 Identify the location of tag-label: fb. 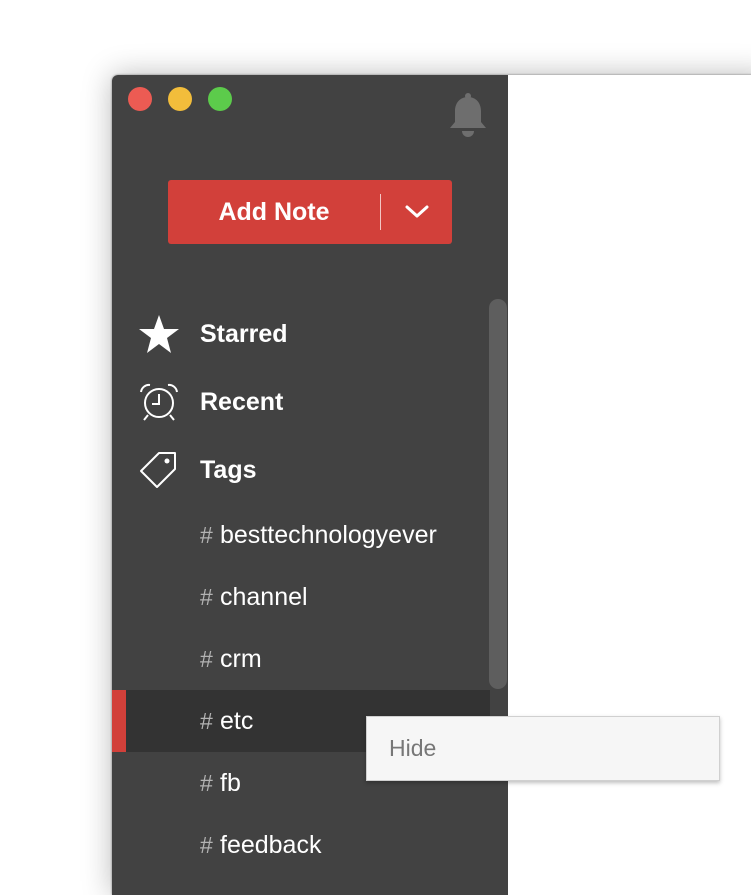
(230, 783).